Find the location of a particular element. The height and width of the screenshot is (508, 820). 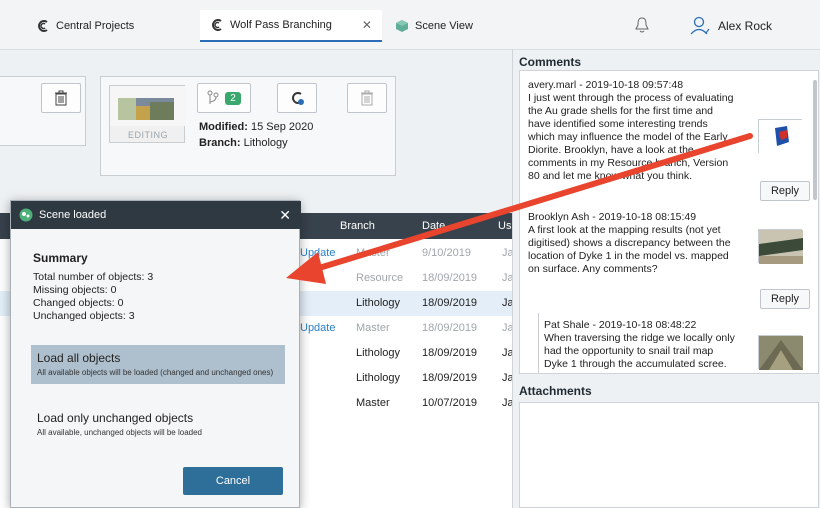

tab-label: Central Projects is located at coordinates (95, 26).